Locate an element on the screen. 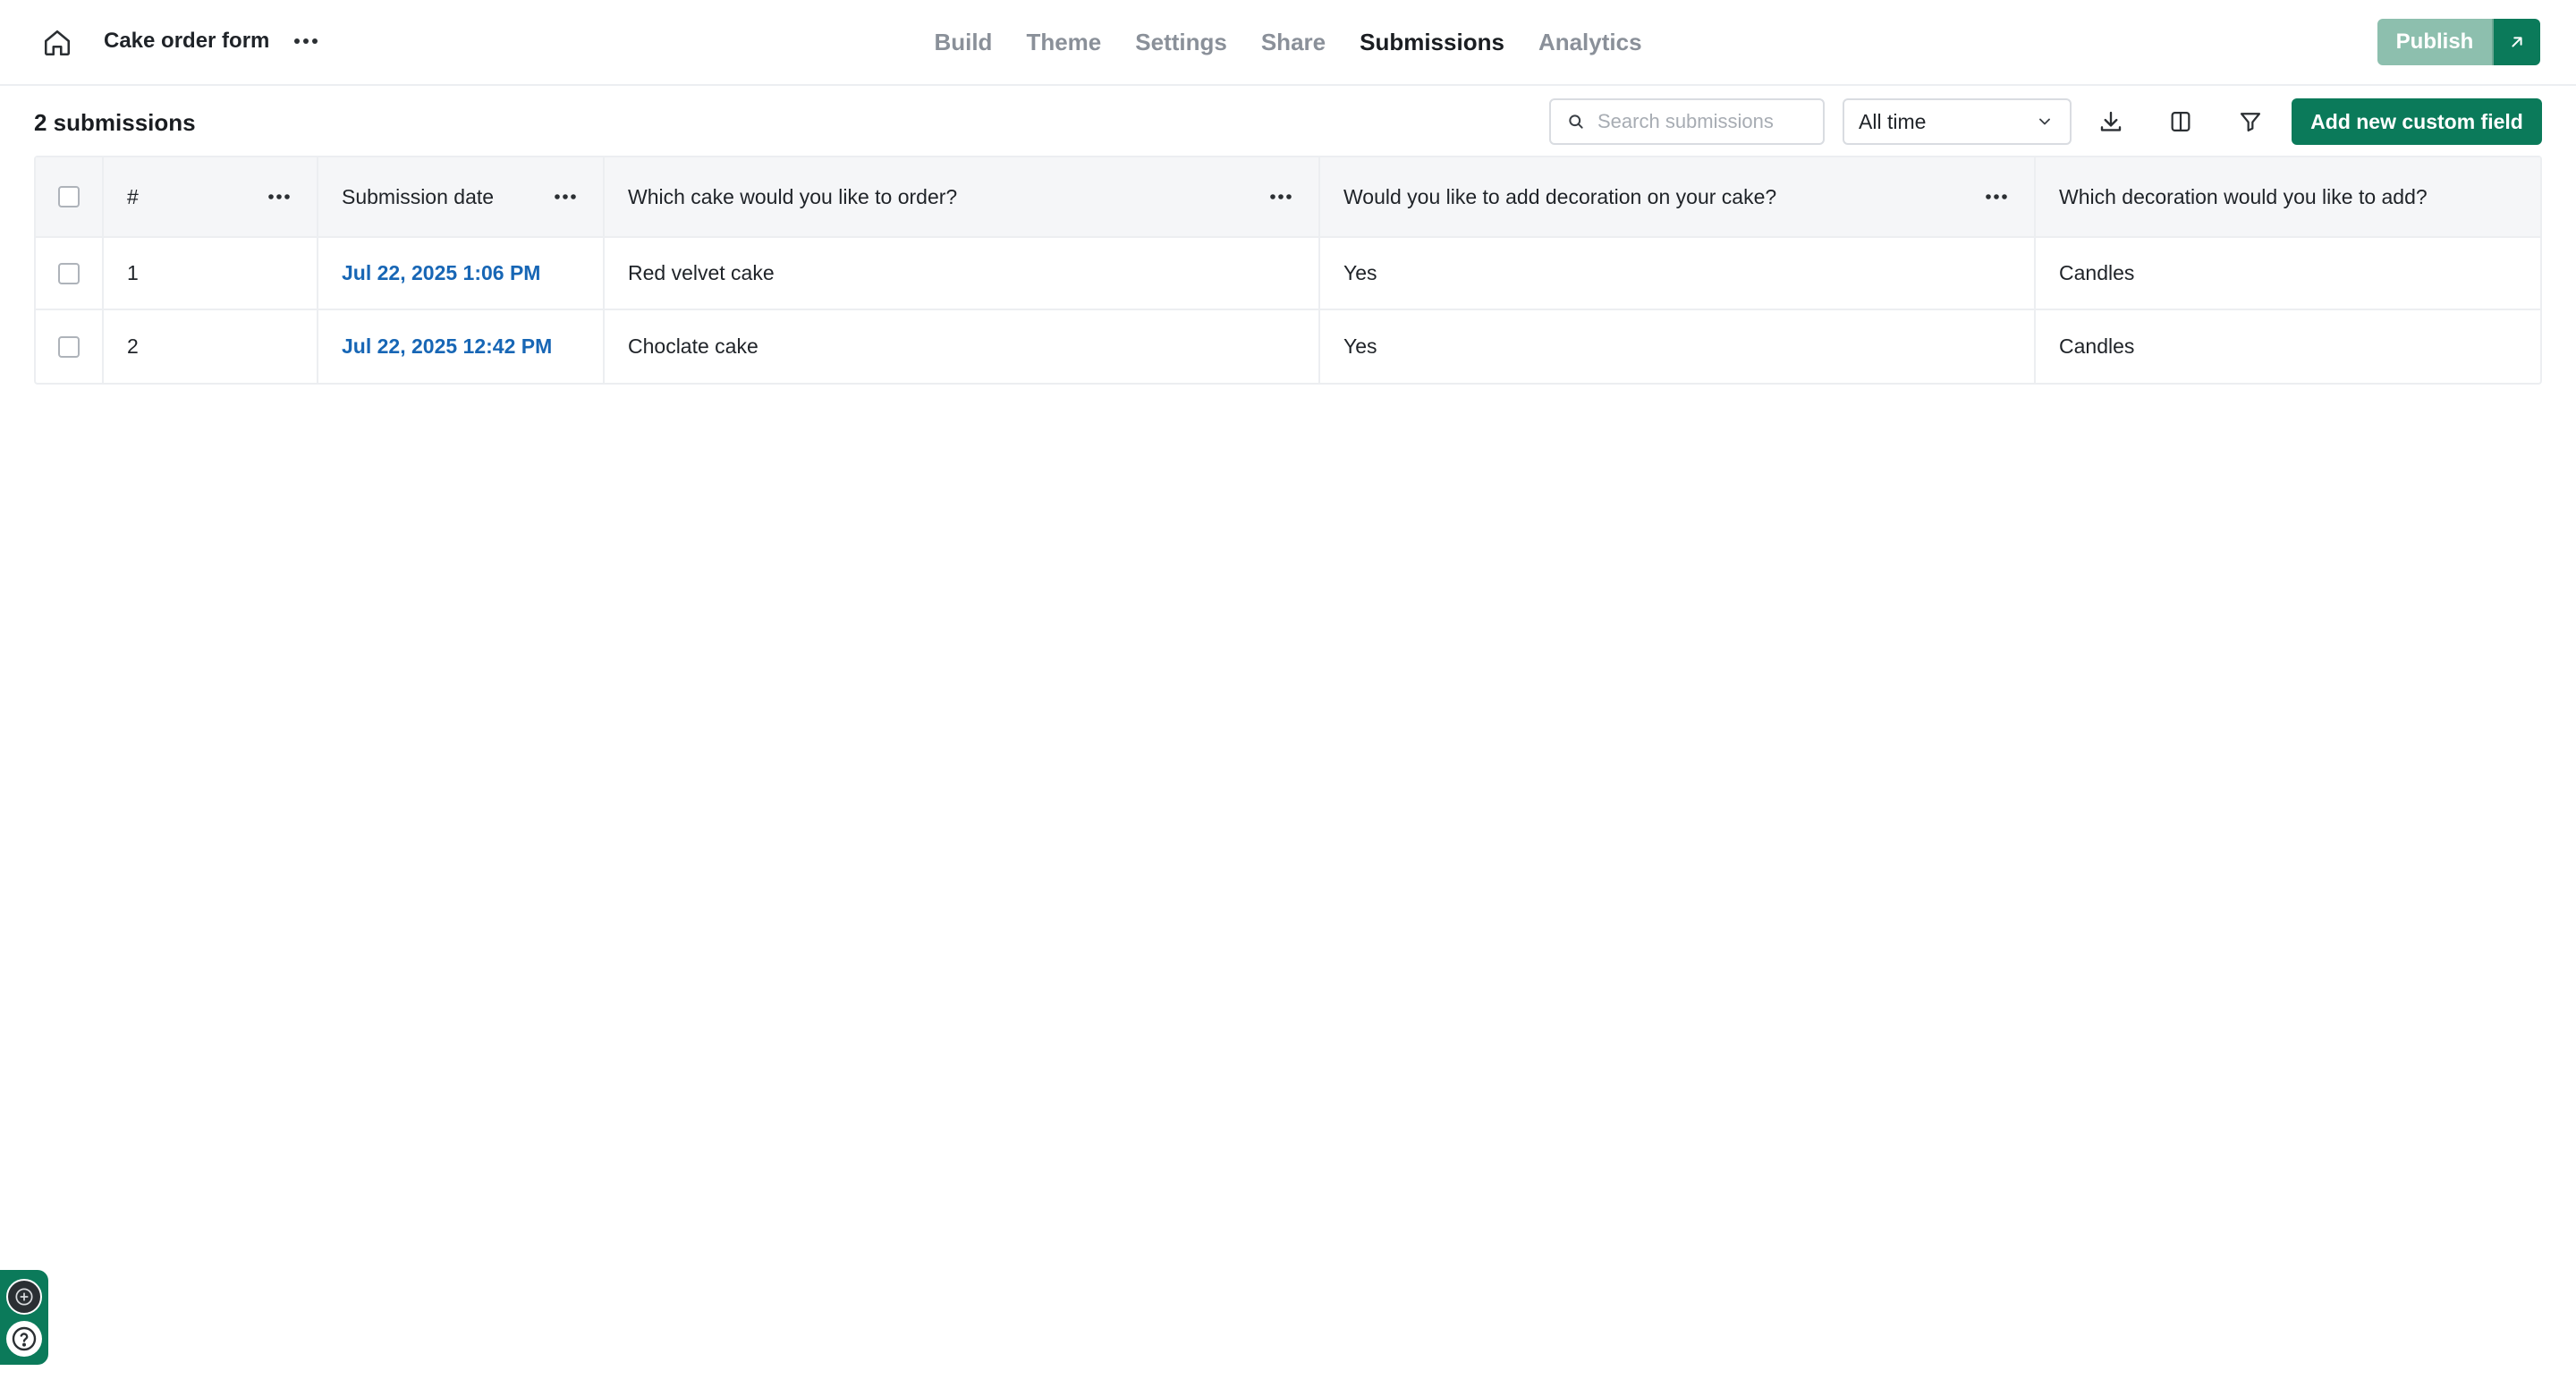 The image size is (2576, 1388). column-header-submission-date: Submission date is located at coordinates (461, 196).